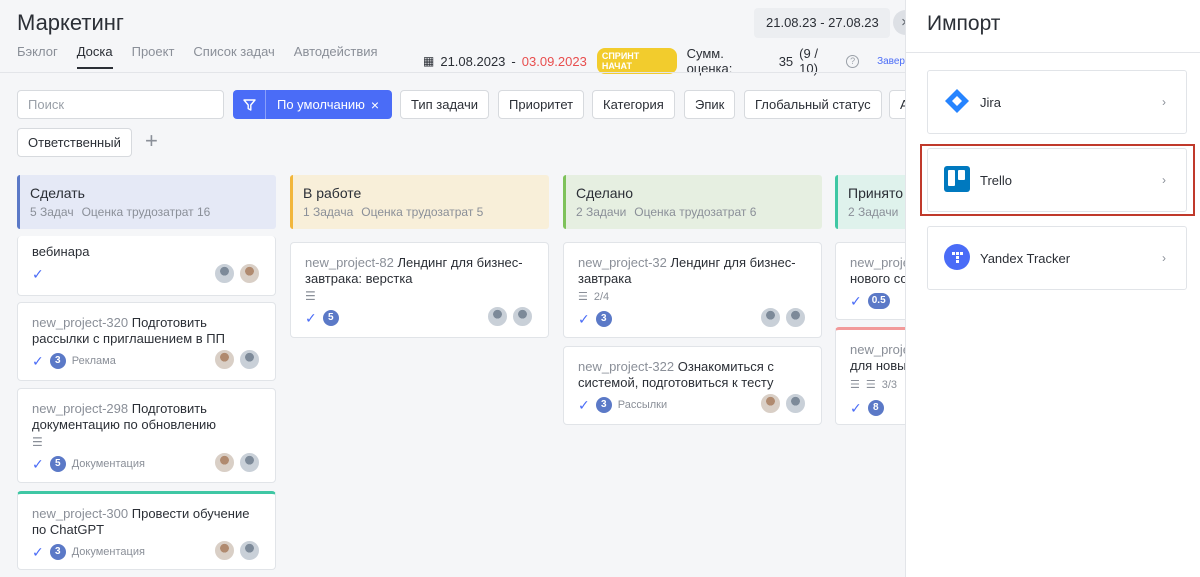 This screenshot has width=1200, height=577. I want to click on task-key: new_project-32, so click(622, 262).